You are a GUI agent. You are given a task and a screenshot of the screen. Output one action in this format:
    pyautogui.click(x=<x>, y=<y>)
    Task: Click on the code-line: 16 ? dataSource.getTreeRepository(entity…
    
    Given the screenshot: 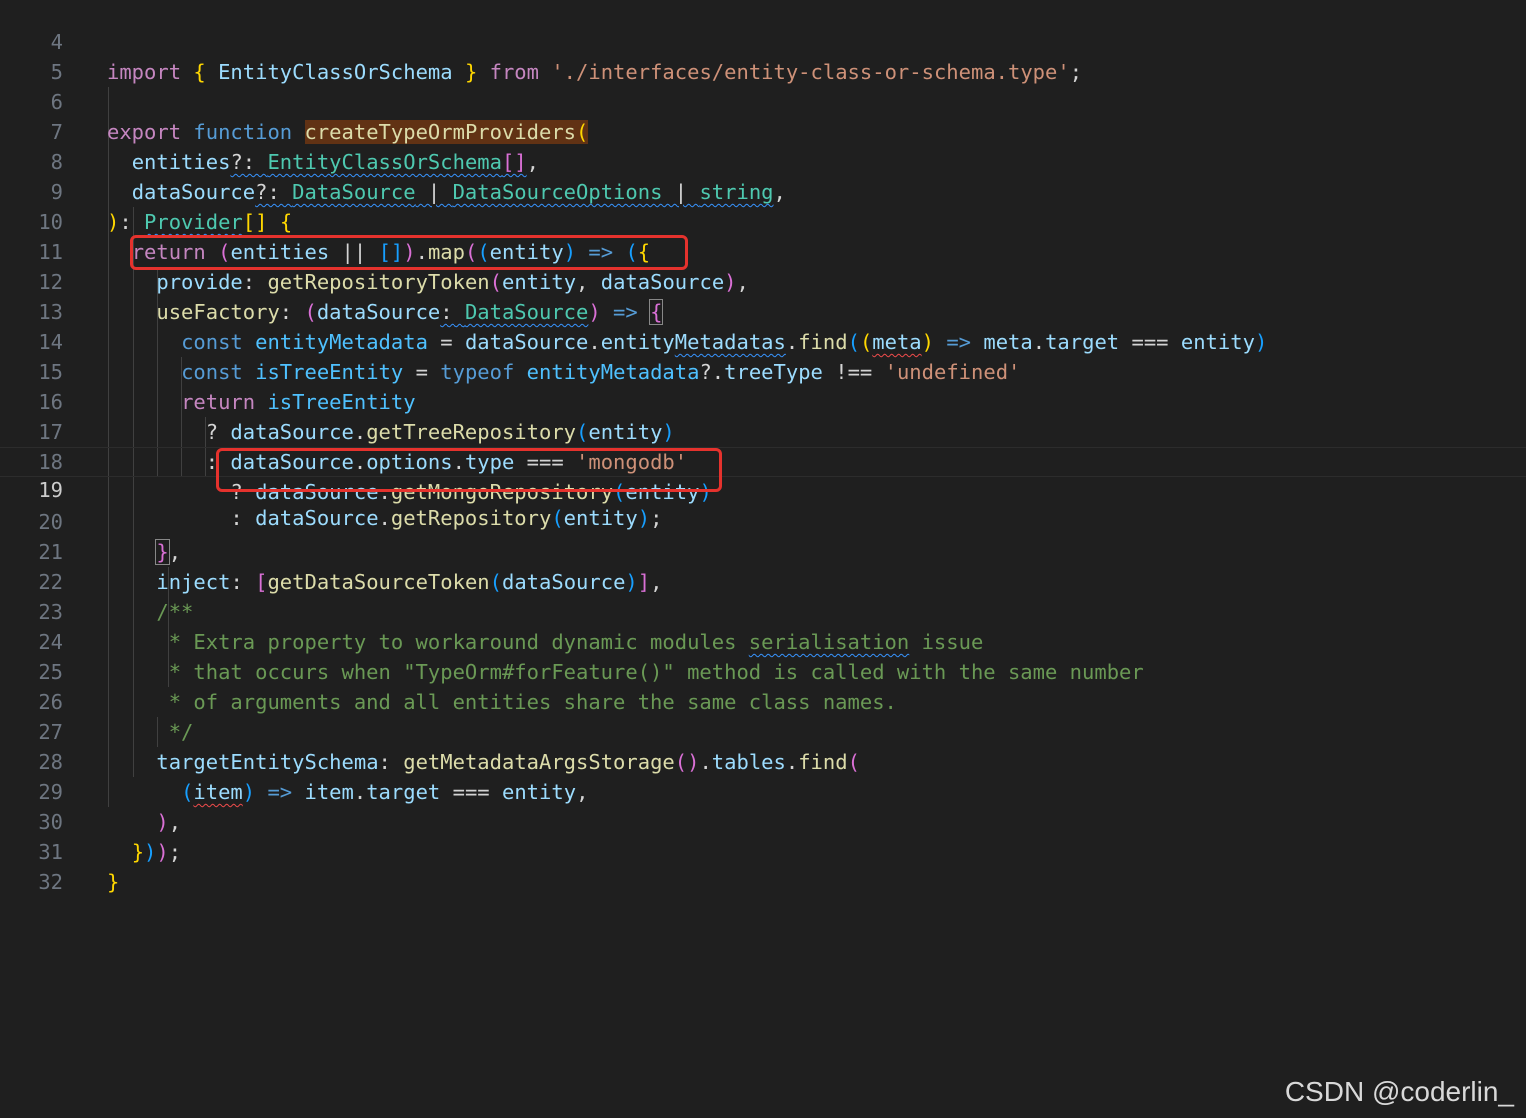 What is the action you would take?
    pyautogui.click(x=763, y=400)
    